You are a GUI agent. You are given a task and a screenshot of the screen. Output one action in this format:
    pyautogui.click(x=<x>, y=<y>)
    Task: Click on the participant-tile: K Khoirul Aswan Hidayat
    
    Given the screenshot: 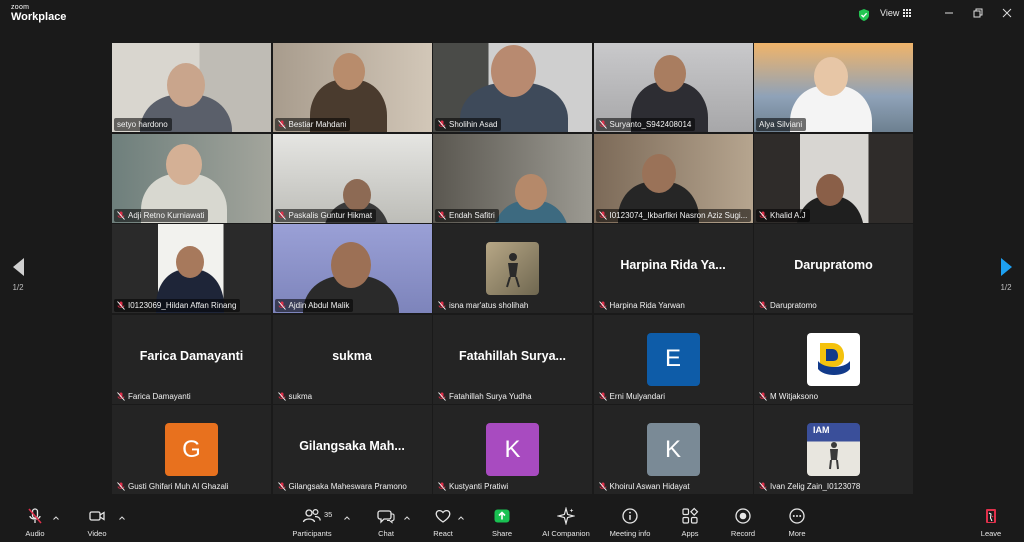 What is the action you would take?
    pyautogui.click(x=673, y=449)
    